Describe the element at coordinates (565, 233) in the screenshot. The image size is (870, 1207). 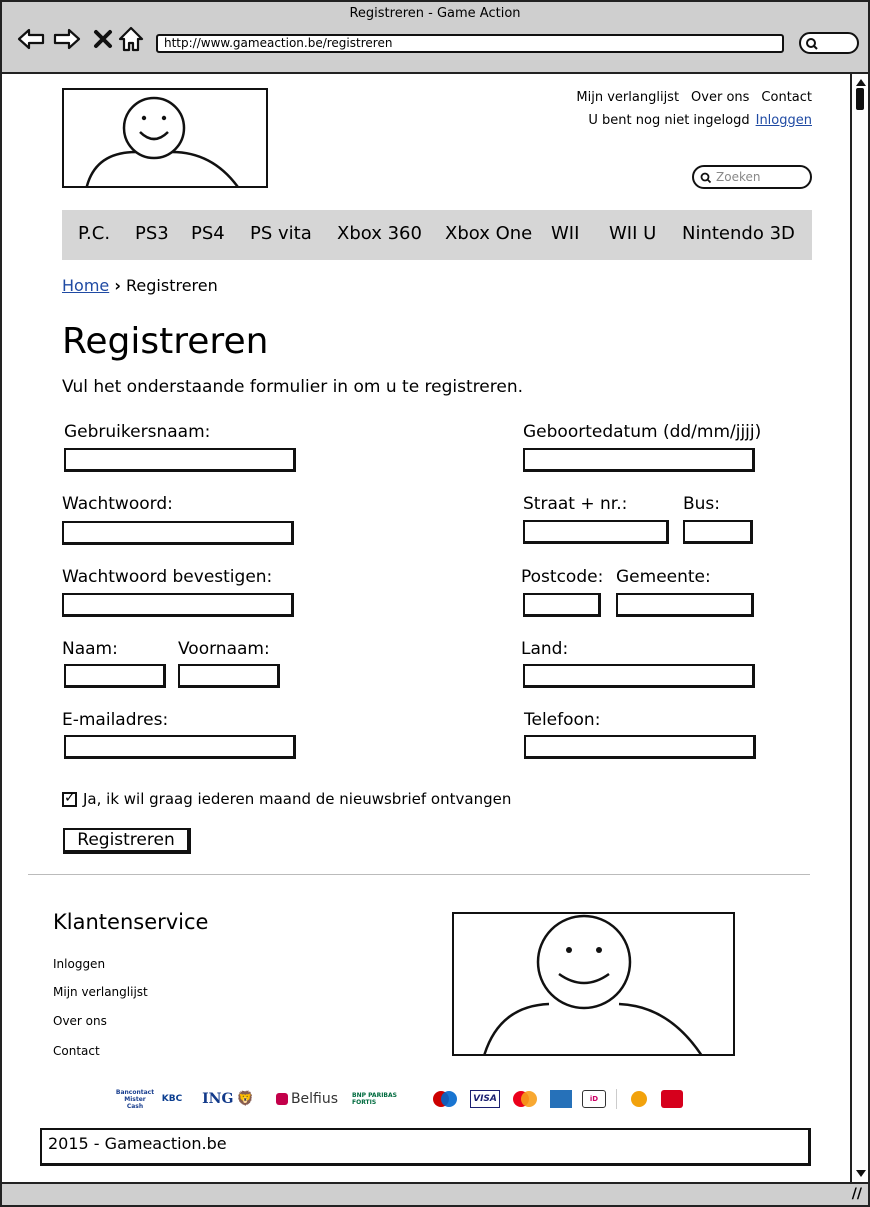
I see `menu-item-wii: WII` at that location.